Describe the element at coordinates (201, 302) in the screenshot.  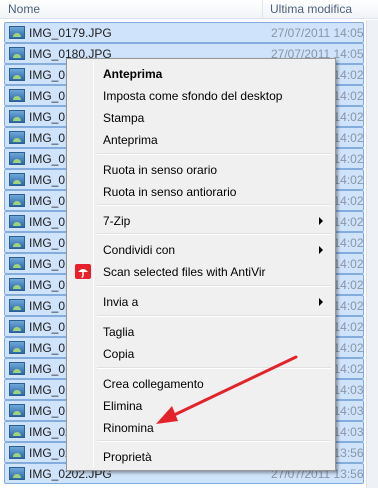
I see `menu-item-invia: Invia a` at that location.